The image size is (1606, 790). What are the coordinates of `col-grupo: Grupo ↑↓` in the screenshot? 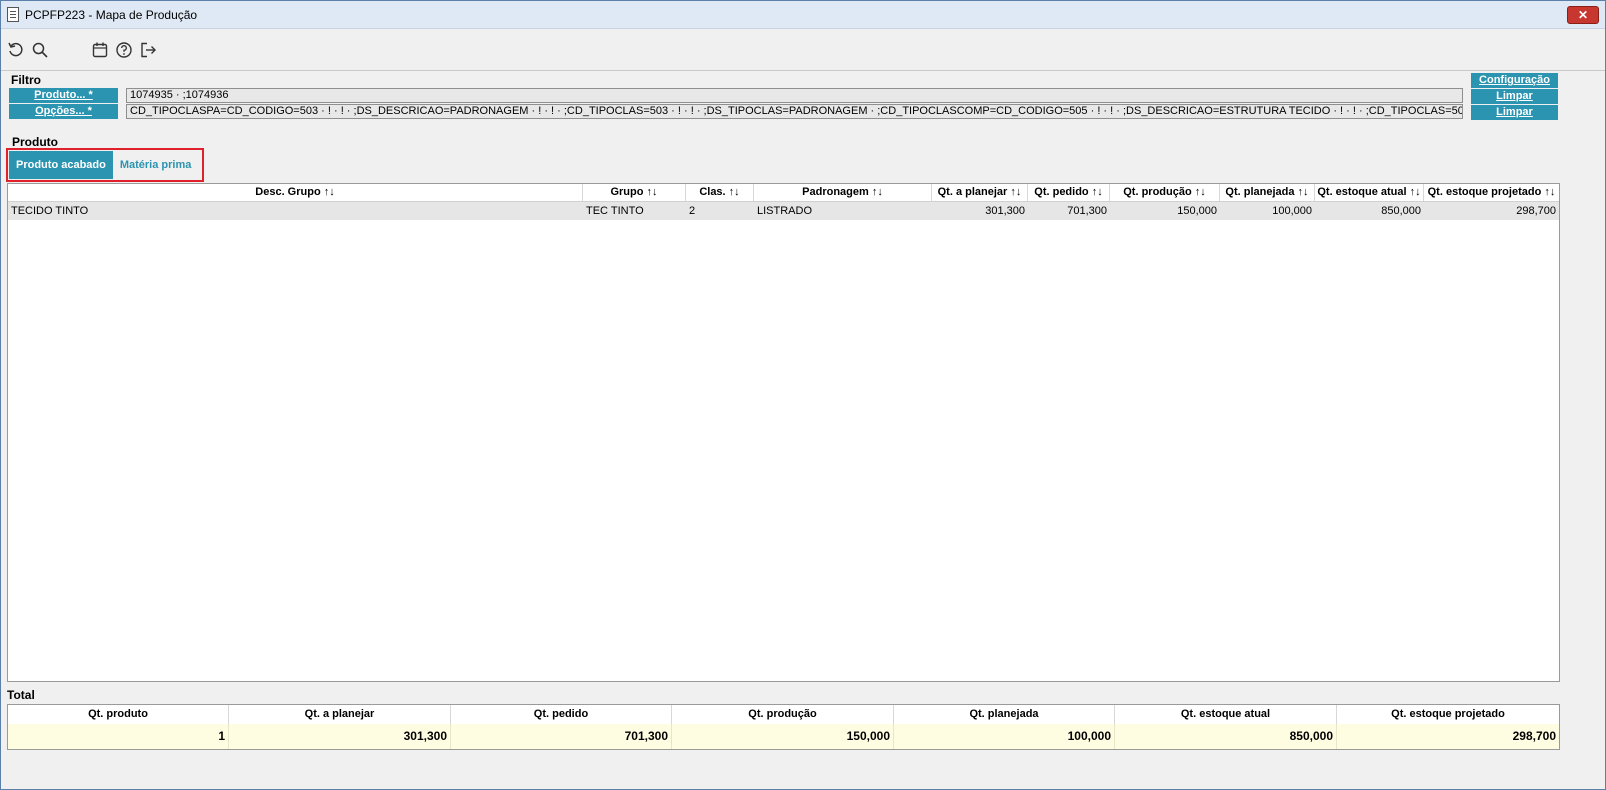 It's located at (634, 192).